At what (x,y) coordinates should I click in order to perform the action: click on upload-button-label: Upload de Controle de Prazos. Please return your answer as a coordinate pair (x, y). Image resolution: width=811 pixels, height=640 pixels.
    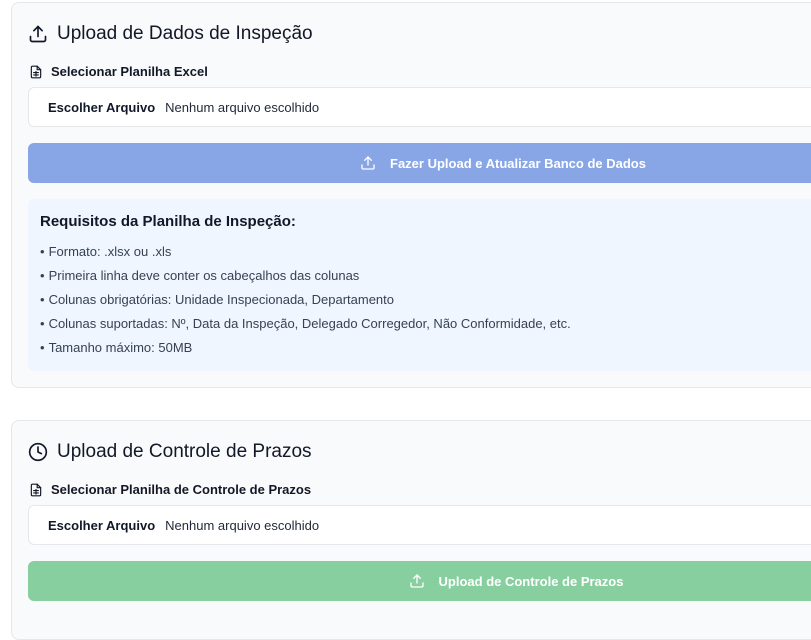
    Looking at the image, I should click on (531, 581).